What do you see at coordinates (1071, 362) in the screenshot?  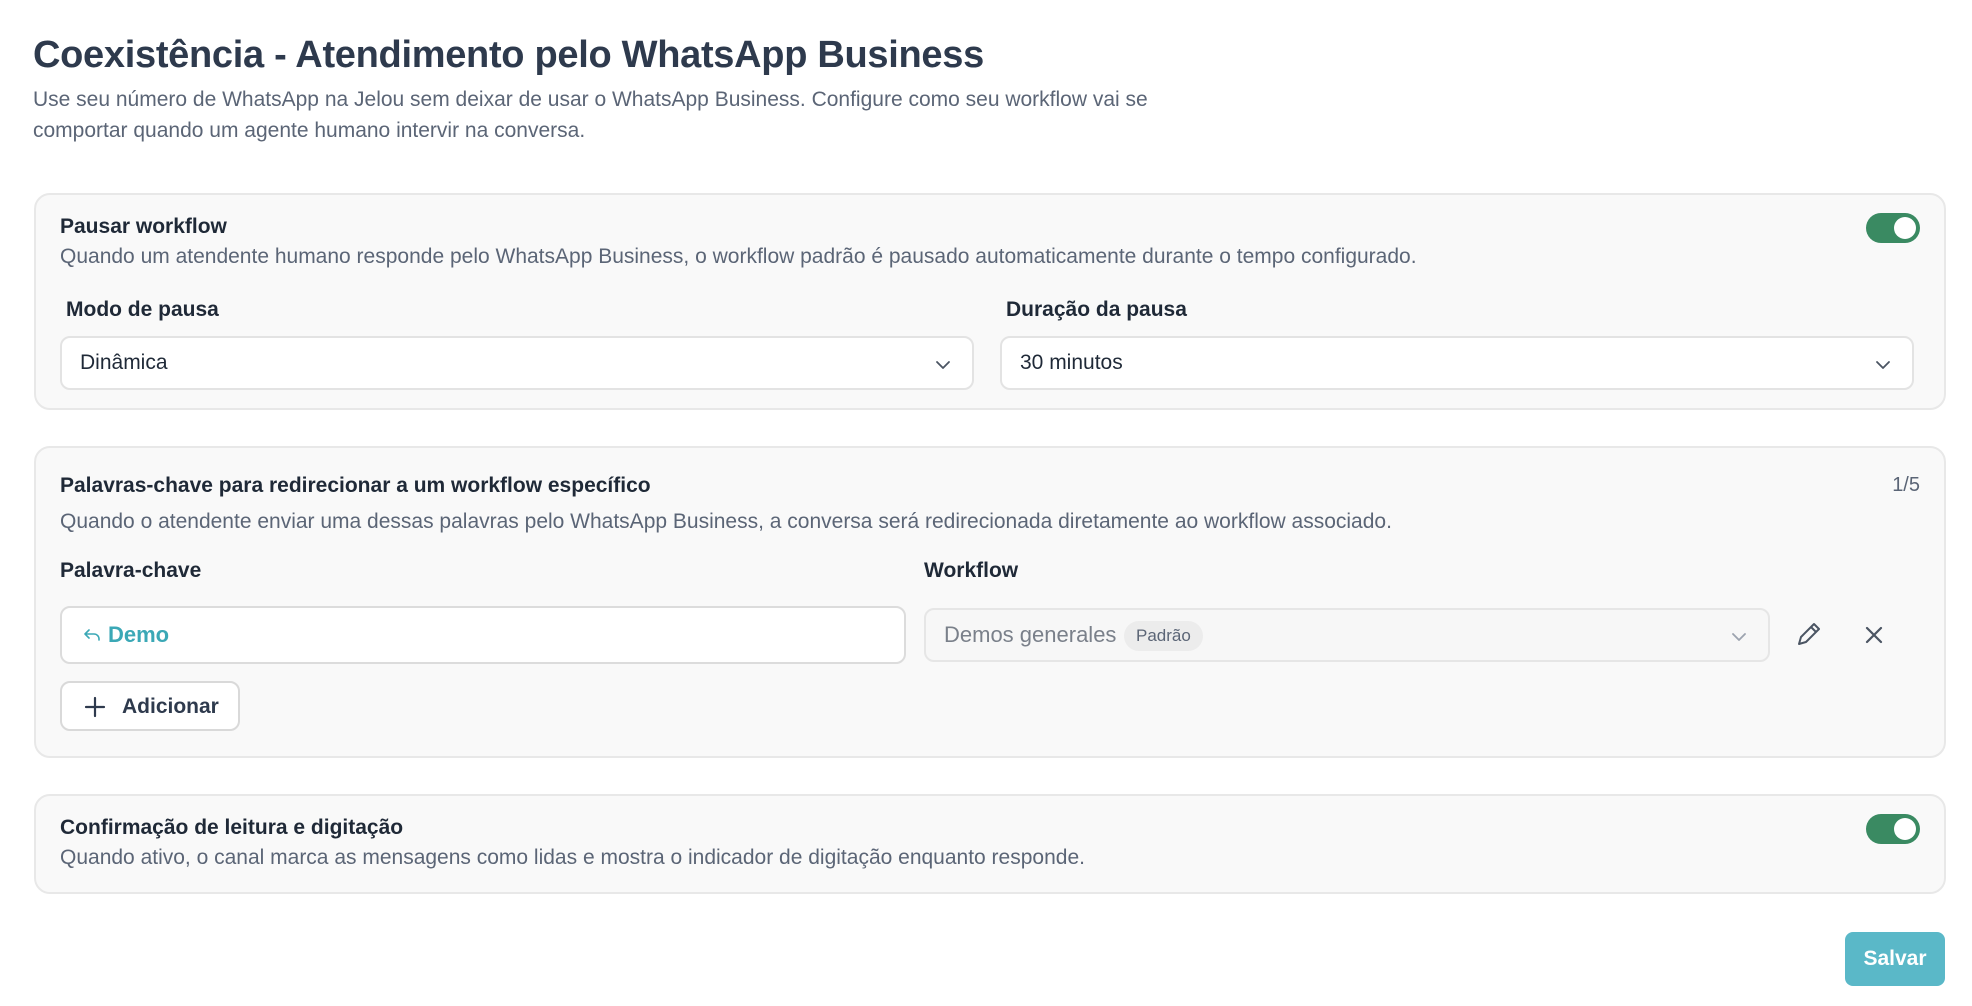 I see `pause-duration-value: 30 minutos` at bounding box center [1071, 362].